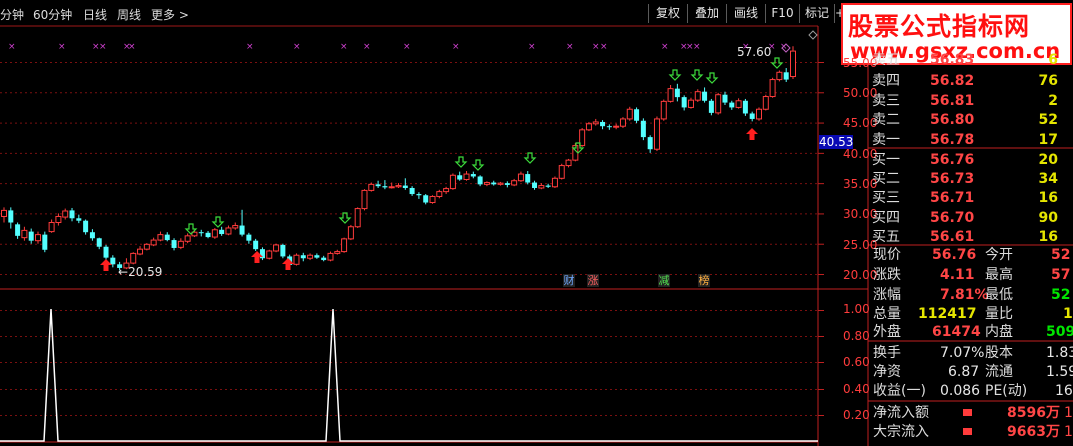  I want to click on low-price-value: 20.59, so click(145, 272).